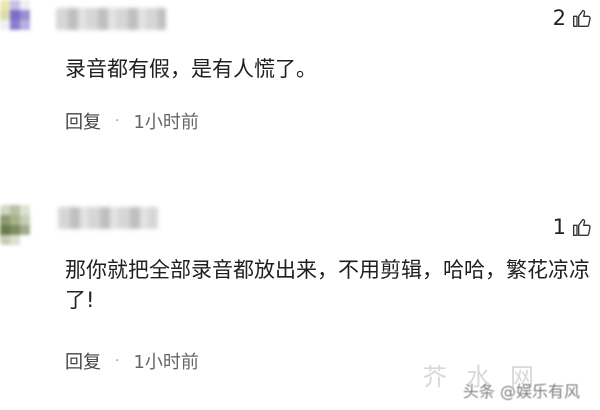  I want to click on like-control: 2, so click(572, 18).